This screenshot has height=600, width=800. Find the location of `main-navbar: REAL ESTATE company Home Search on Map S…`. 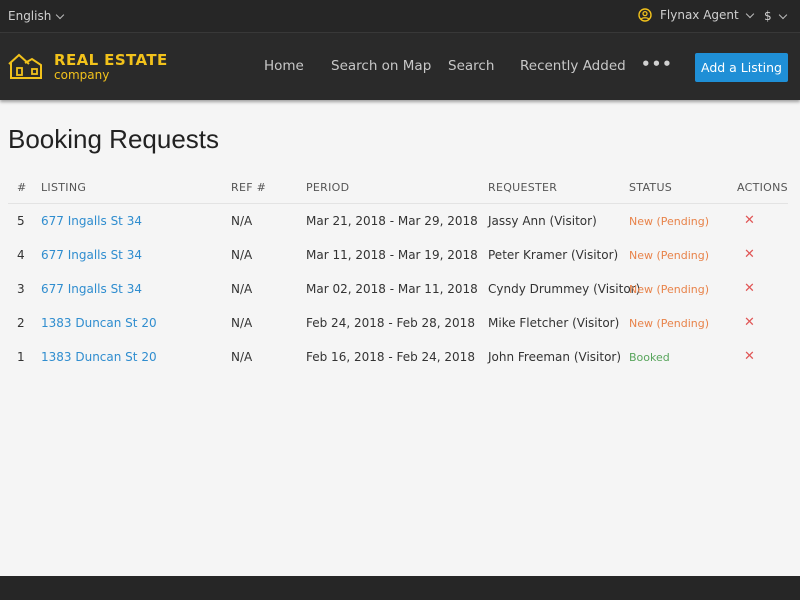

main-navbar: REAL ESTATE company Home Search on Map S… is located at coordinates (400, 66).